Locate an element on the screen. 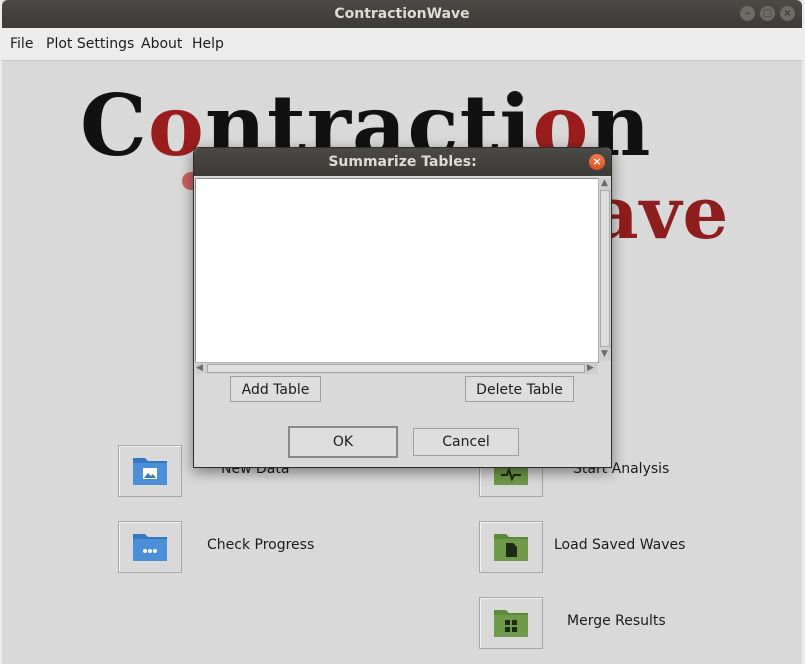 The image size is (805, 664). vertical-scrollbar: ▲ ▼ is located at coordinates (604, 269).